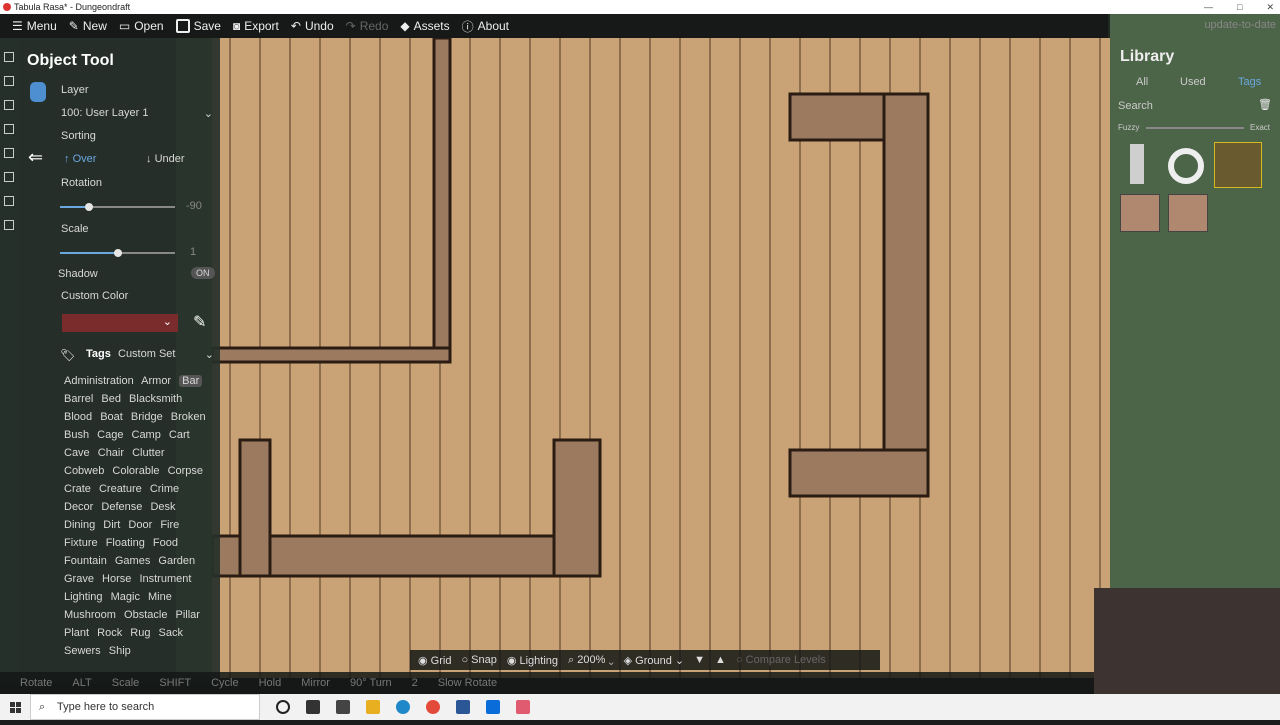 The width and height of the screenshot is (1280, 725). I want to click on save-button: Save, so click(198, 26).